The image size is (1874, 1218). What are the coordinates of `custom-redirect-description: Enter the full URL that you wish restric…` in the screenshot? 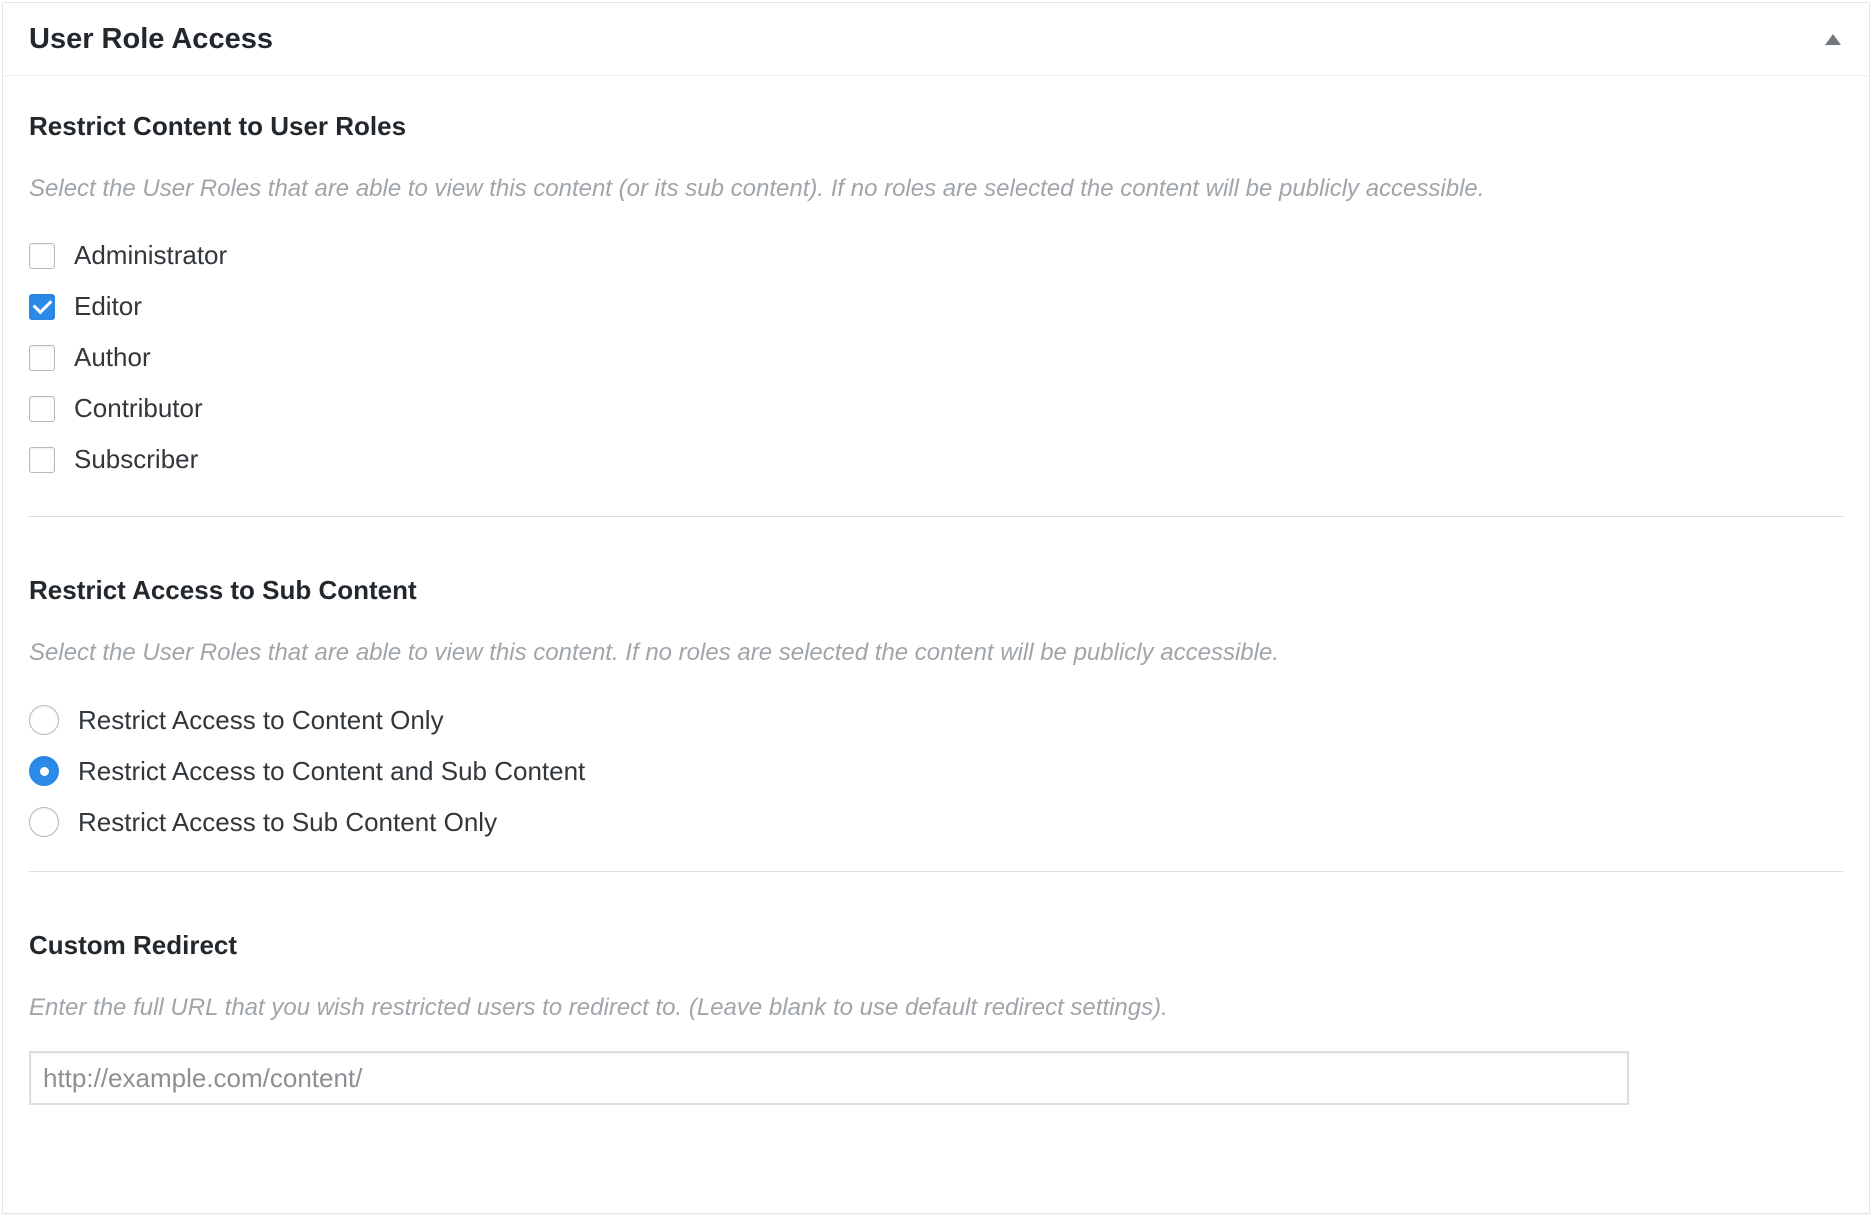 It's located at (598, 1007).